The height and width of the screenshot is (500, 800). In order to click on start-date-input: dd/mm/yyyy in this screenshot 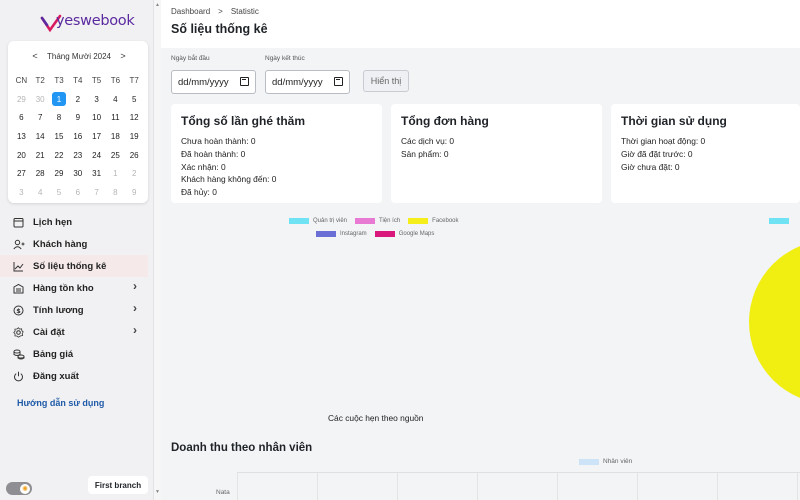, I will do `click(213, 82)`.